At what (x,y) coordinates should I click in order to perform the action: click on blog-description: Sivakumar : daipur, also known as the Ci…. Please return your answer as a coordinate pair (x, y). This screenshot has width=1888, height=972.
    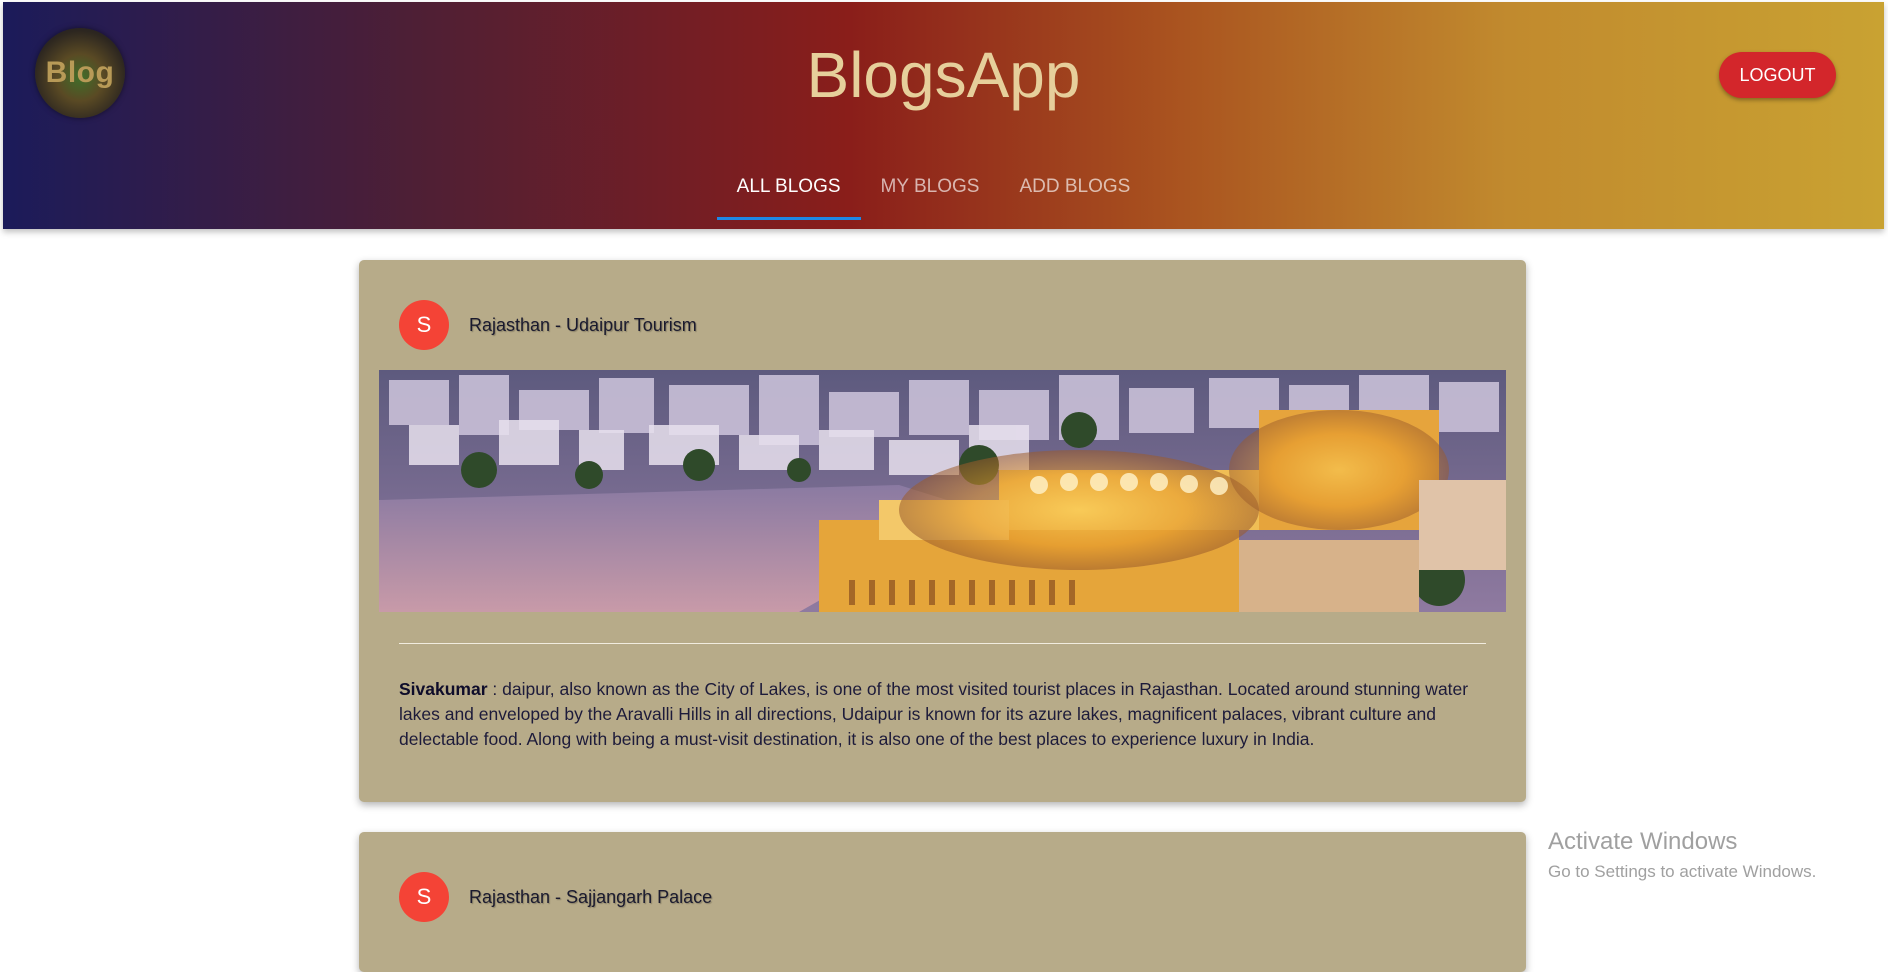
    Looking at the image, I should click on (942, 714).